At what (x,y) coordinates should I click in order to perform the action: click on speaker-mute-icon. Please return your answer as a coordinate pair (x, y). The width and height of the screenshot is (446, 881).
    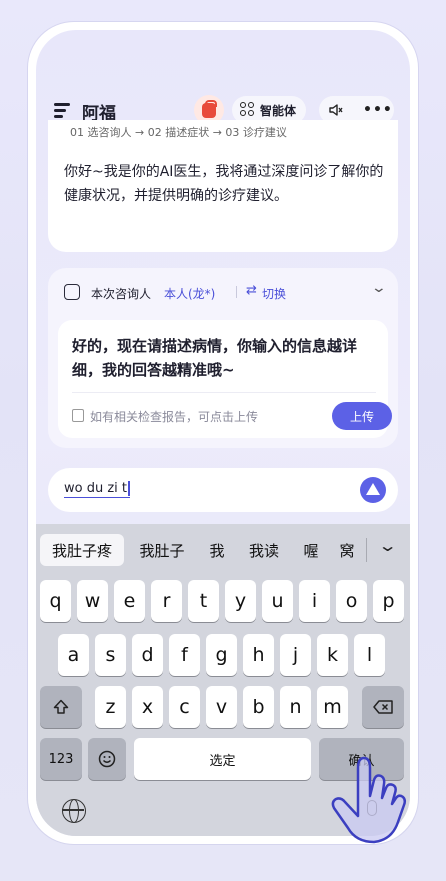
    Looking at the image, I should click on (336, 110).